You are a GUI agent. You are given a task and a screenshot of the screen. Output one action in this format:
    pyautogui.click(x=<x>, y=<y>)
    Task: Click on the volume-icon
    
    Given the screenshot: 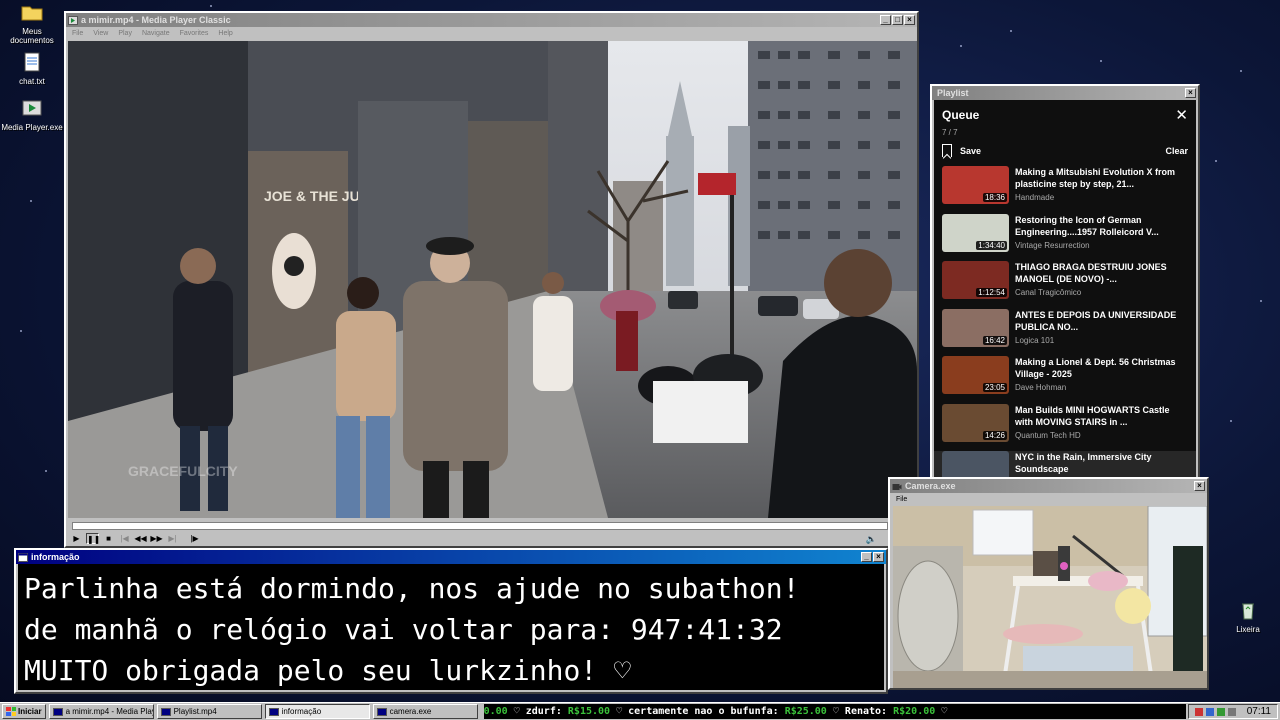 What is the action you would take?
    pyautogui.click(x=1231, y=711)
    